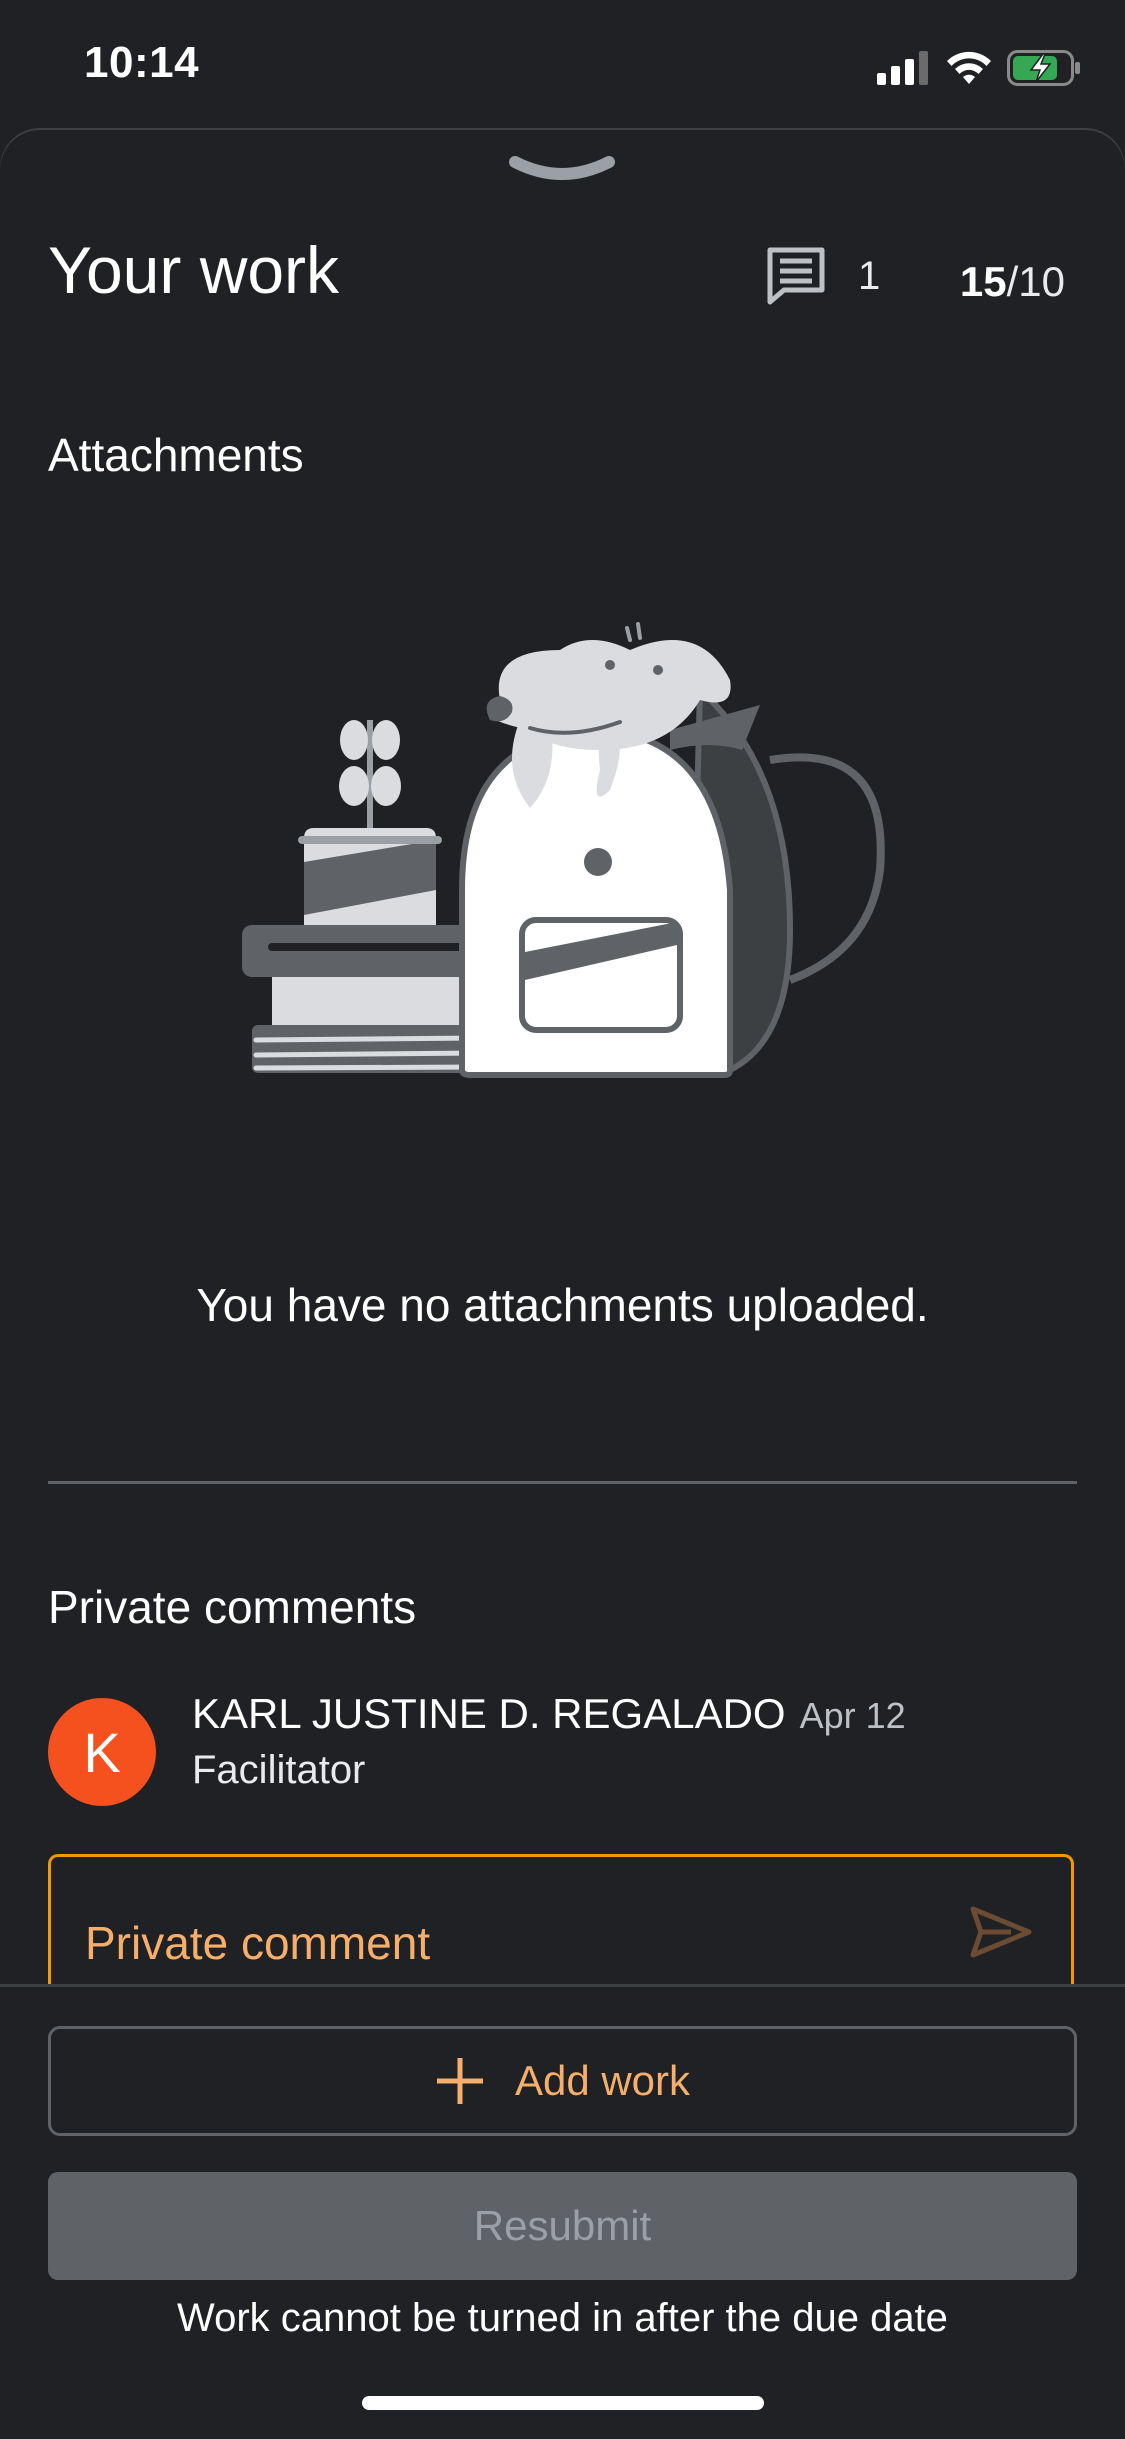  What do you see at coordinates (969, 67) in the screenshot?
I see `wifi-icon` at bounding box center [969, 67].